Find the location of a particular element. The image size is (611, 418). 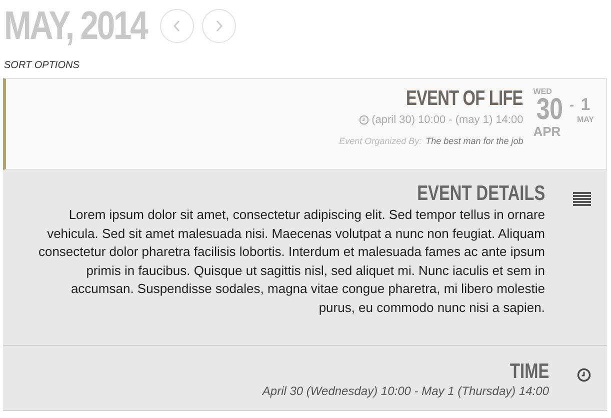

end-month: MAY is located at coordinates (585, 119).